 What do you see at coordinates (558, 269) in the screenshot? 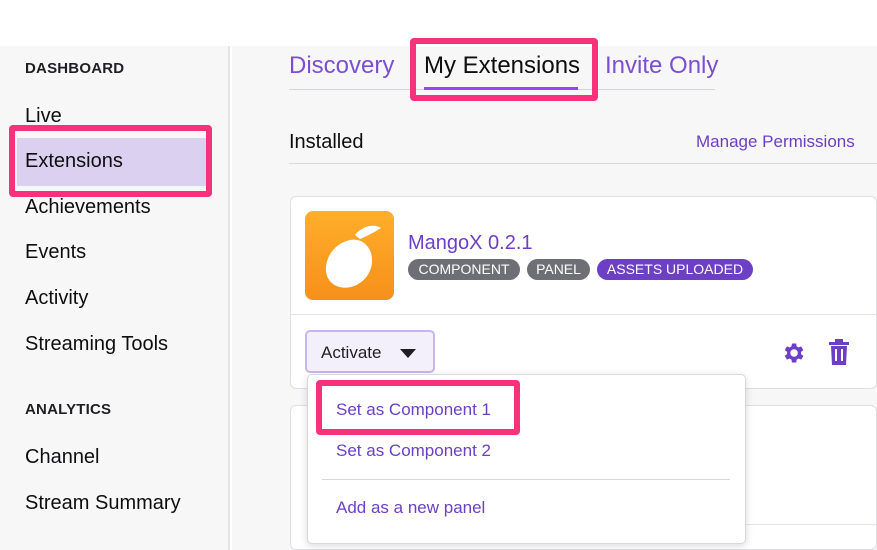
I see `badge-panel: PANEL` at bounding box center [558, 269].